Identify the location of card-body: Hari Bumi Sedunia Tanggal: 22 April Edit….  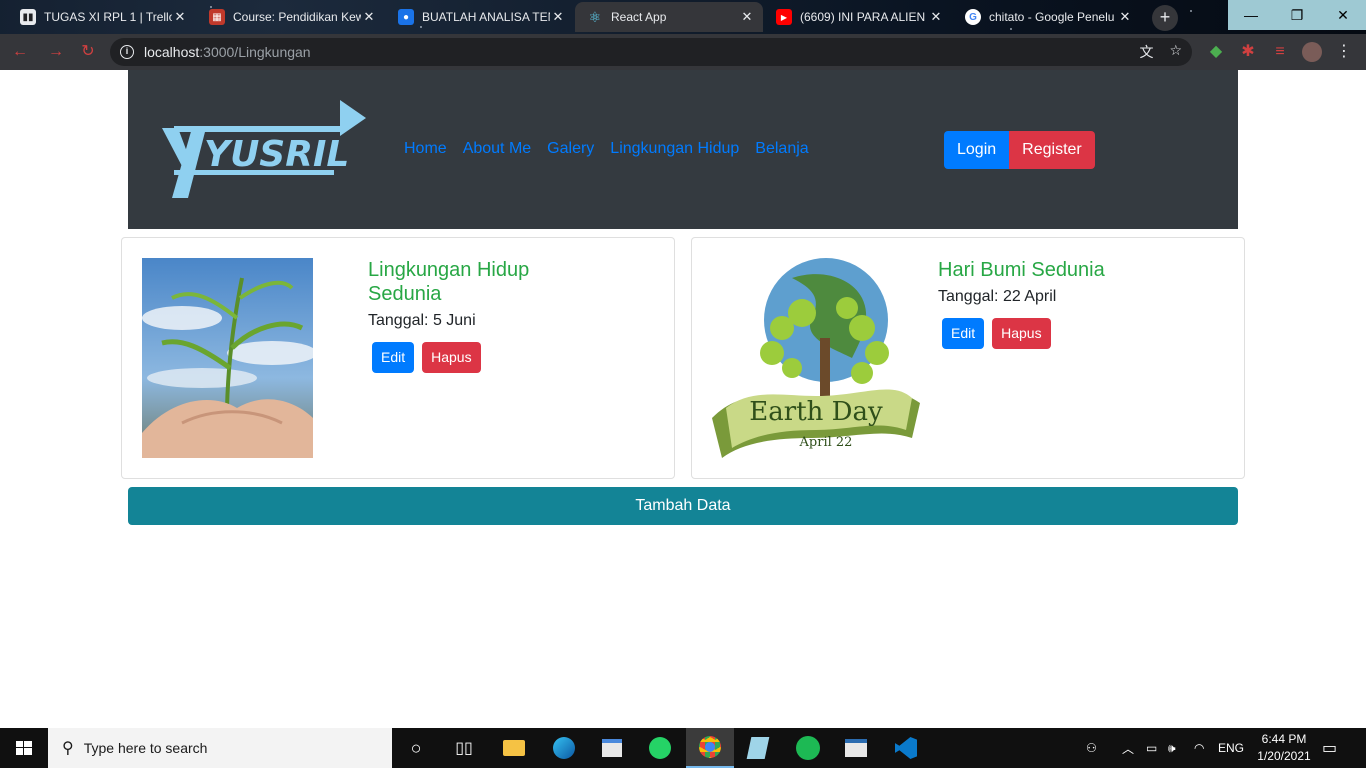
(1078, 303).